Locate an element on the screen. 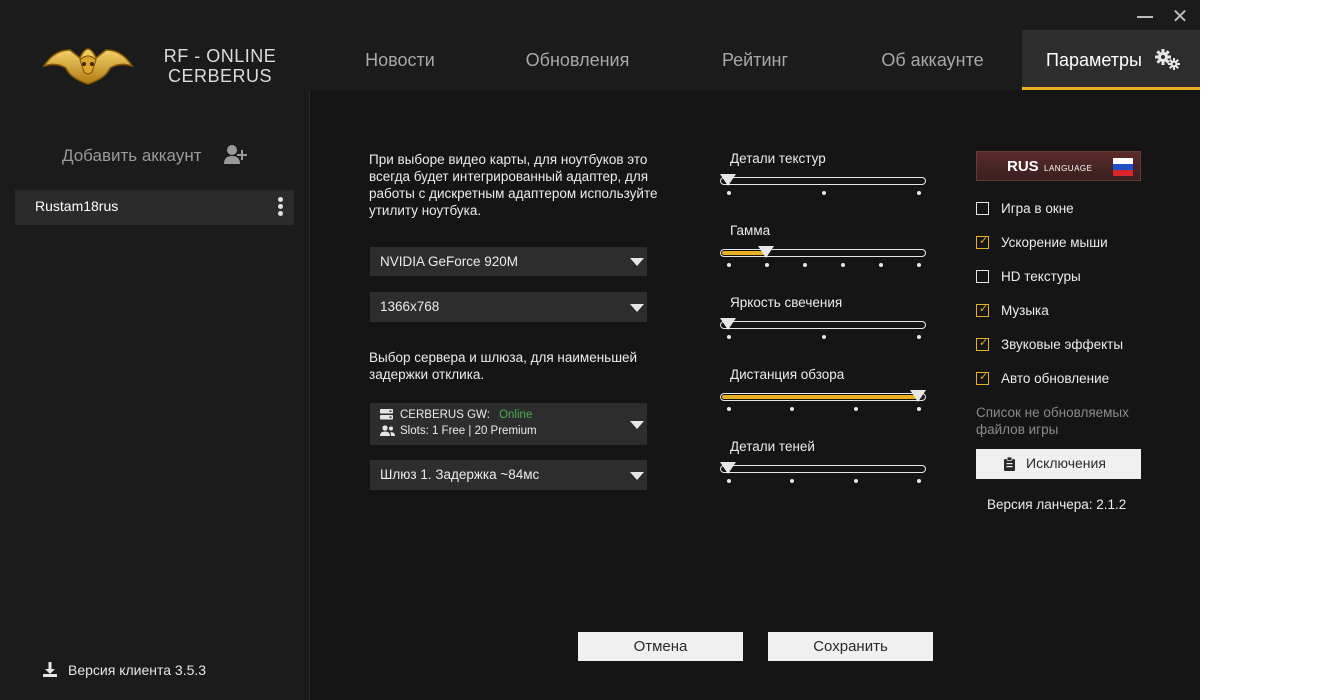  russia-flag-icon is located at coordinates (1123, 167).